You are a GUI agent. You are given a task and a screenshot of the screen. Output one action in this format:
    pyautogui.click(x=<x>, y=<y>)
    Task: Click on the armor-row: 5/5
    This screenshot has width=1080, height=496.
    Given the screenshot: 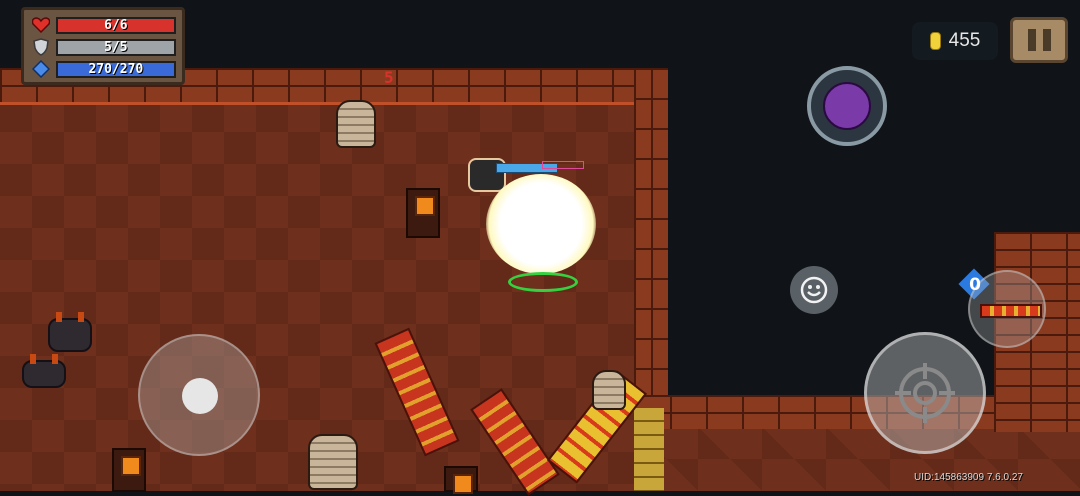 What is the action you would take?
    pyautogui.click(x=103, y=47)
    